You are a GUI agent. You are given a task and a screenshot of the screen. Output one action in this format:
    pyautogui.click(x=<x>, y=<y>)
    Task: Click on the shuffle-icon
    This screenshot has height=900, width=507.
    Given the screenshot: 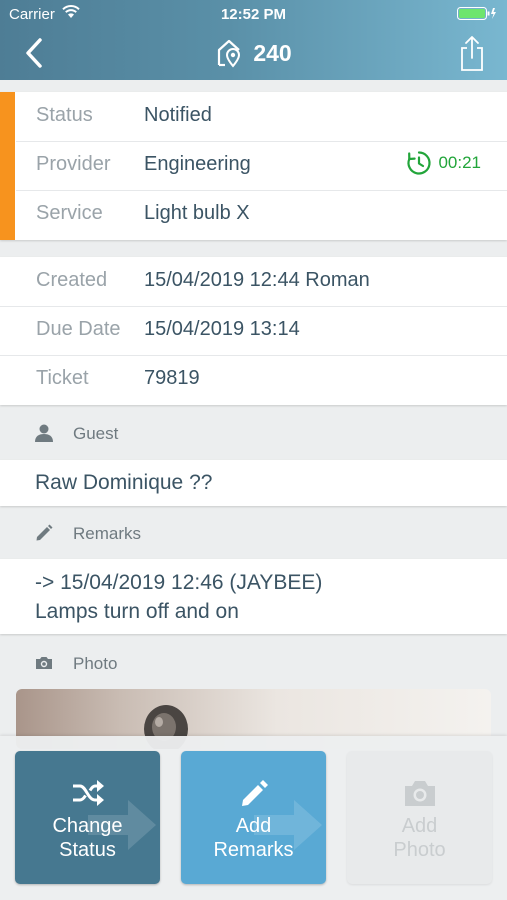 What is the action you would take?
    pyautogui.click(x=88, y=793)
    